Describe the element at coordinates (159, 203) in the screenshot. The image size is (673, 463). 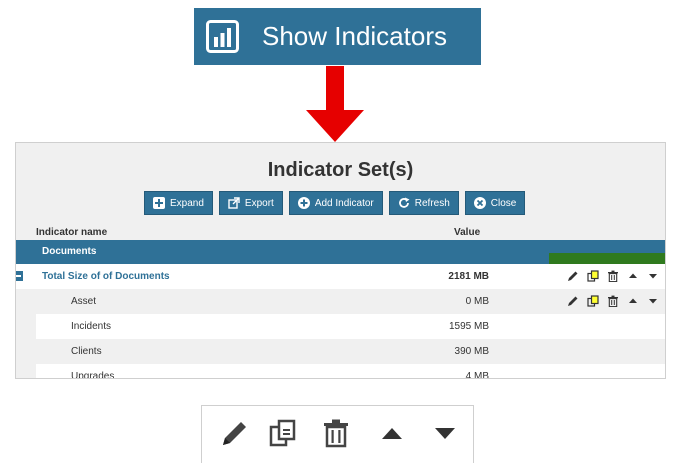
I see `plus-square-icon` at that location.